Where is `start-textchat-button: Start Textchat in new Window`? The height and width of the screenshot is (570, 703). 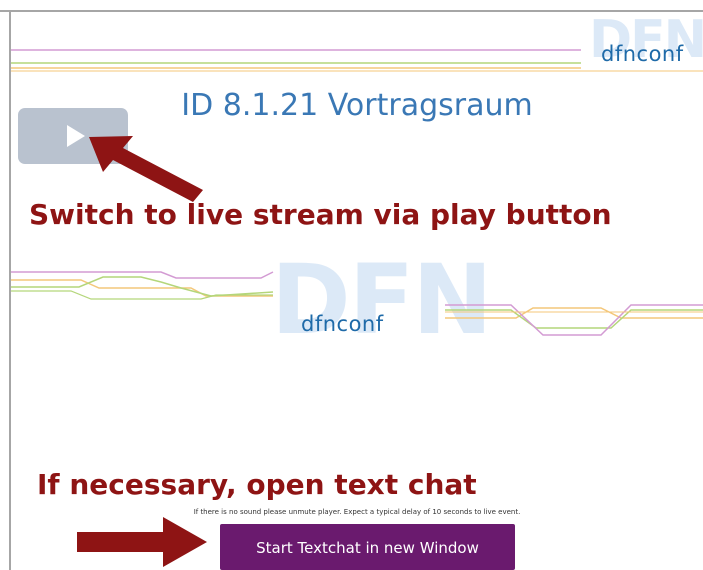 start-textchat-button: Start Textchat in new Window is located at coordinates (367, 547).